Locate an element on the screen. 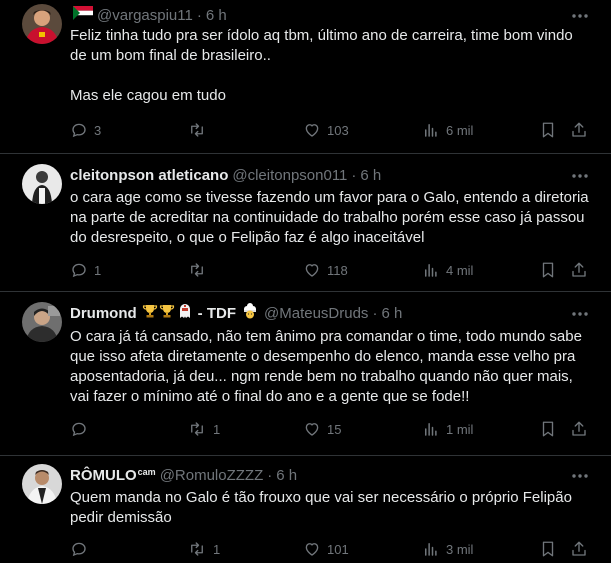 Image resolution: width=611 pixels, height=563 pixels. tweet-header: @vargaspiu11 · 6 h is located at coordinates (318, 16).